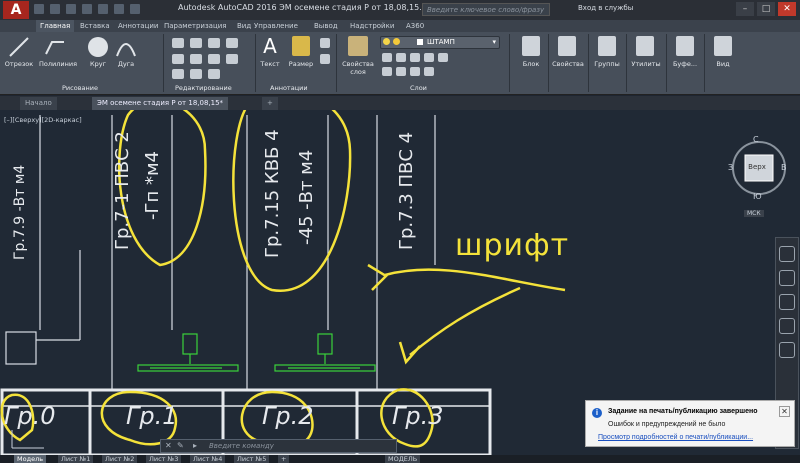 The image size is (800, 463). I want to click on block-icon, so click(531, 46).